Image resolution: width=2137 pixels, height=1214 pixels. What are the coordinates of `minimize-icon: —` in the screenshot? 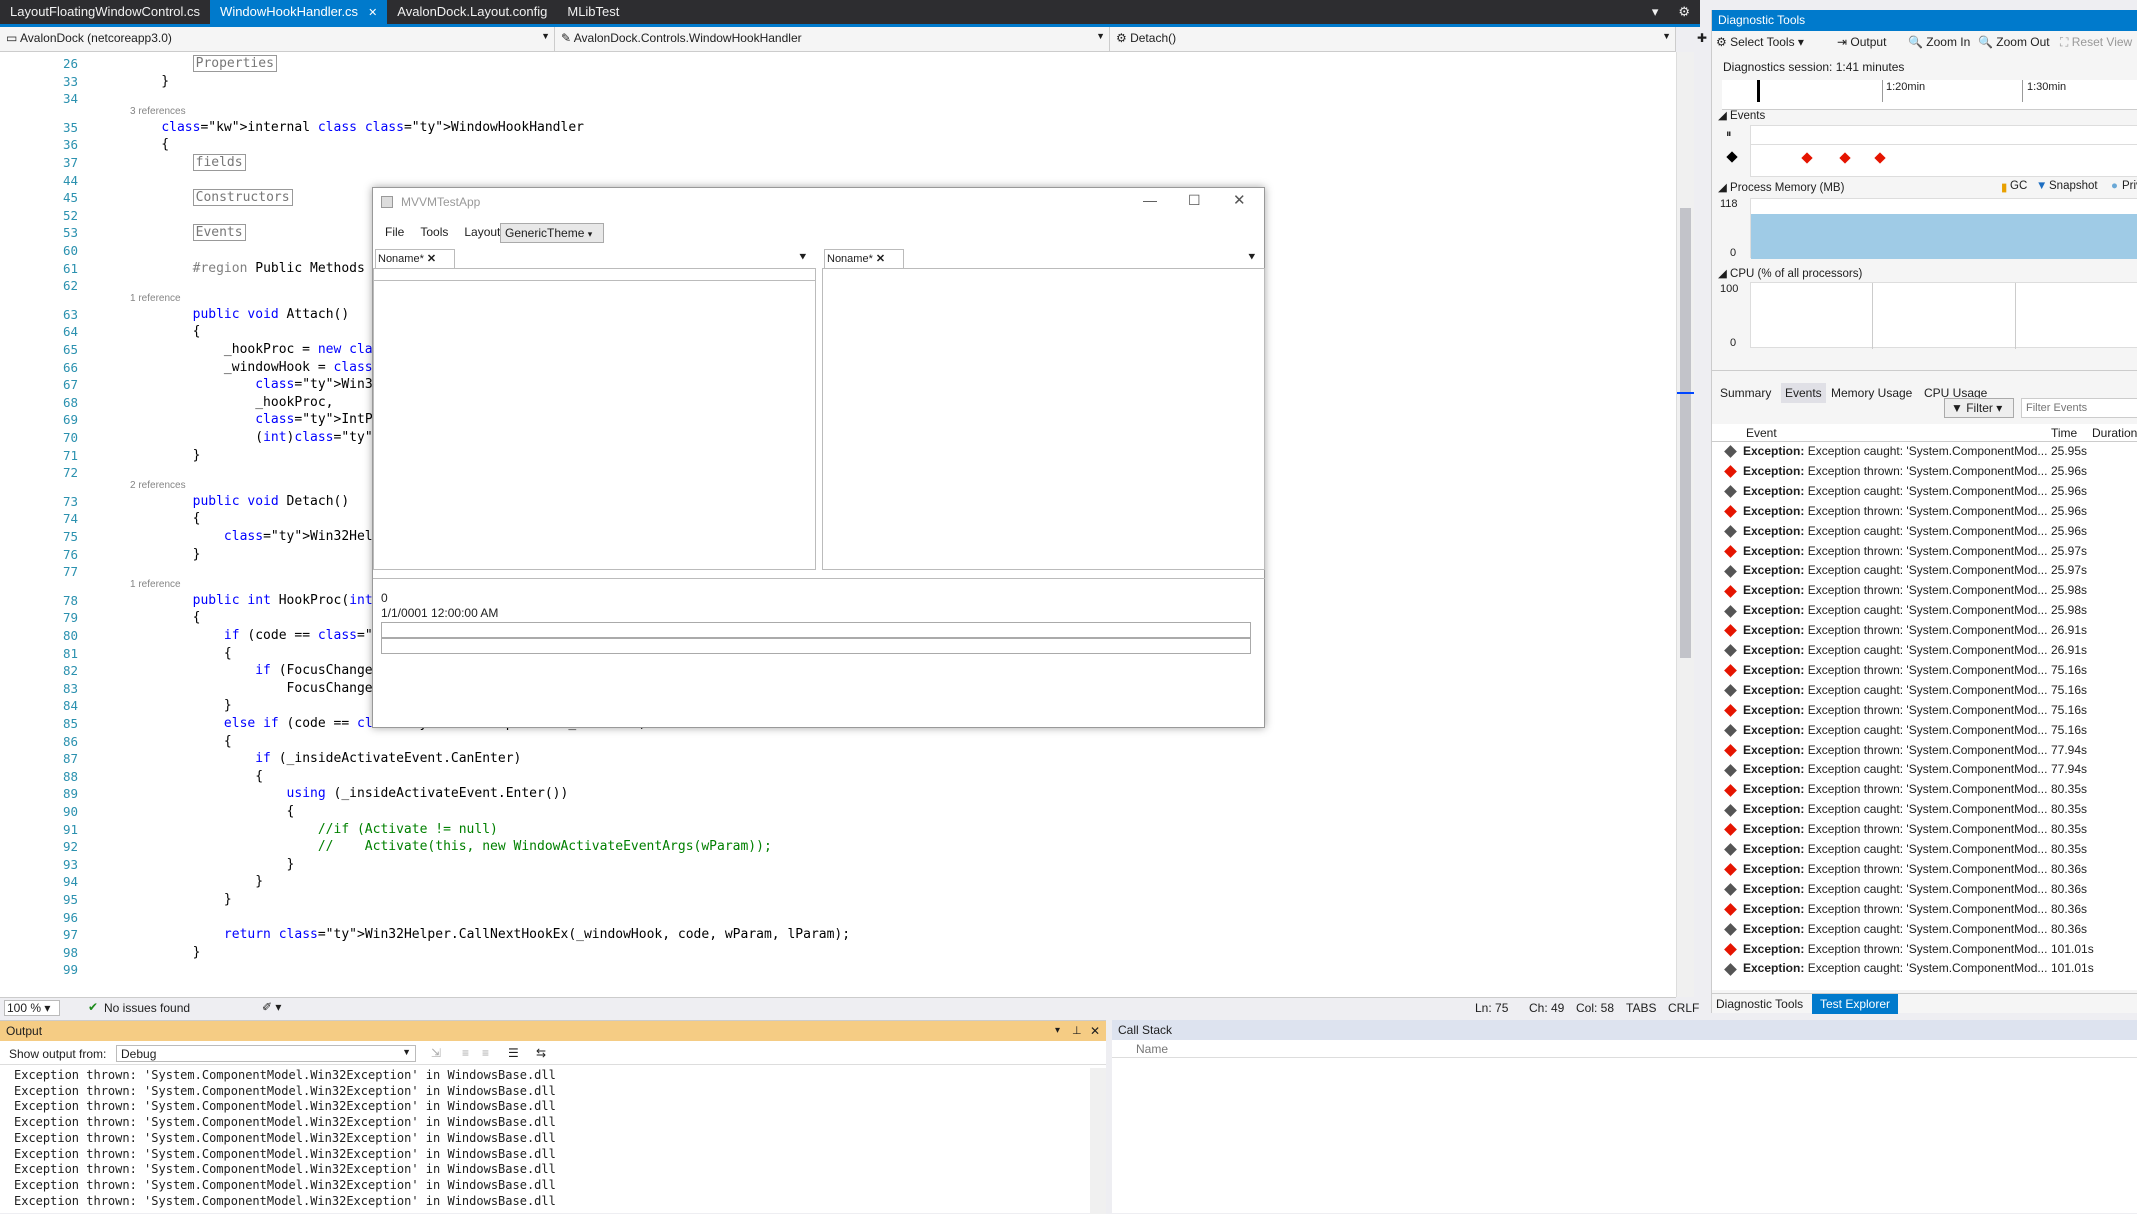 It's located at (1150, 200).